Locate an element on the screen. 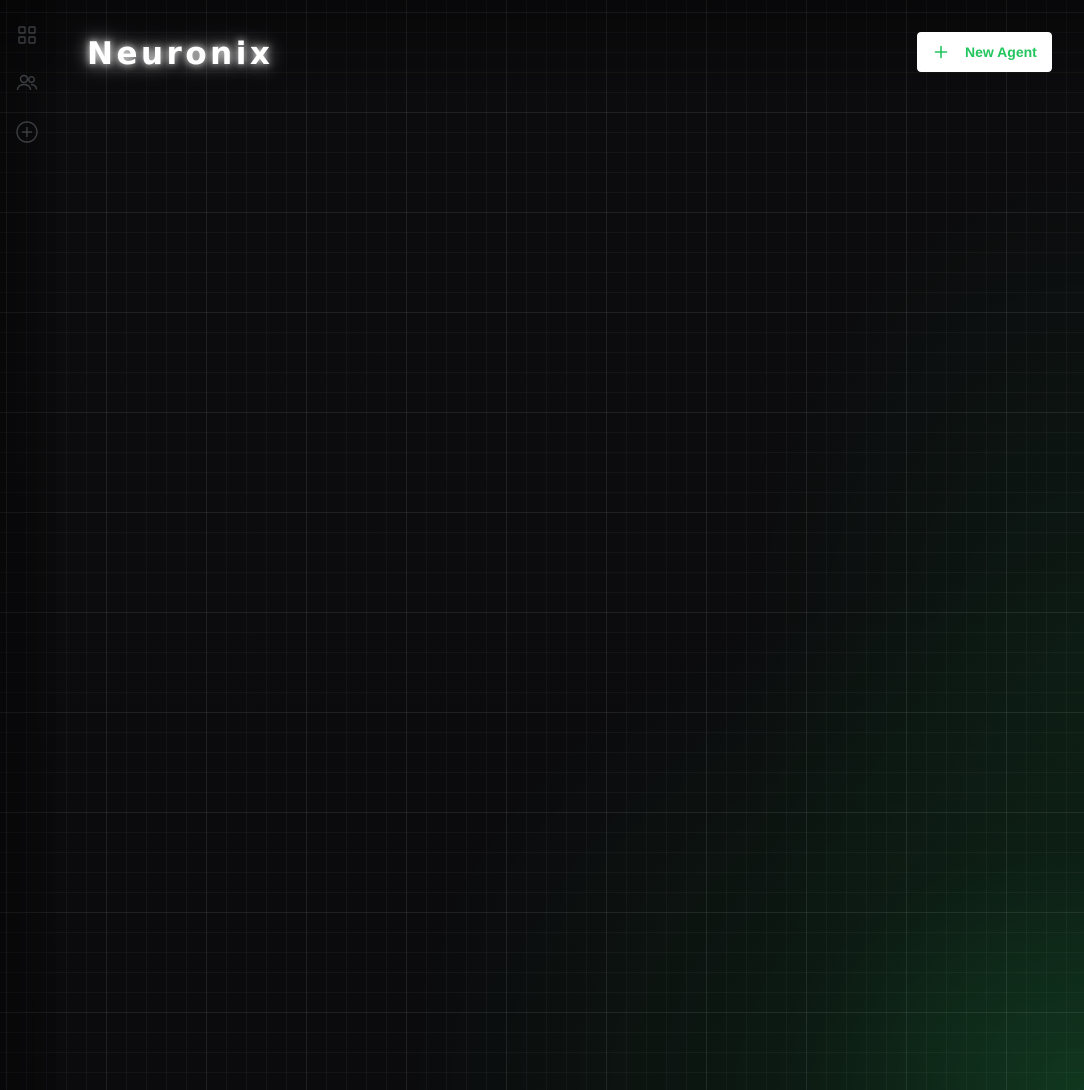 This screenshot has width=1084, height=1090. users-icon is located at coordinates (27, 83).